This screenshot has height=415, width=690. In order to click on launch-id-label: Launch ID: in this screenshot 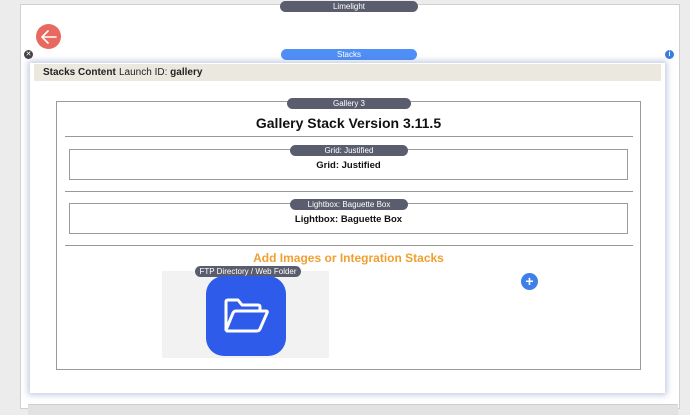, I will do `click(143, 72)`.